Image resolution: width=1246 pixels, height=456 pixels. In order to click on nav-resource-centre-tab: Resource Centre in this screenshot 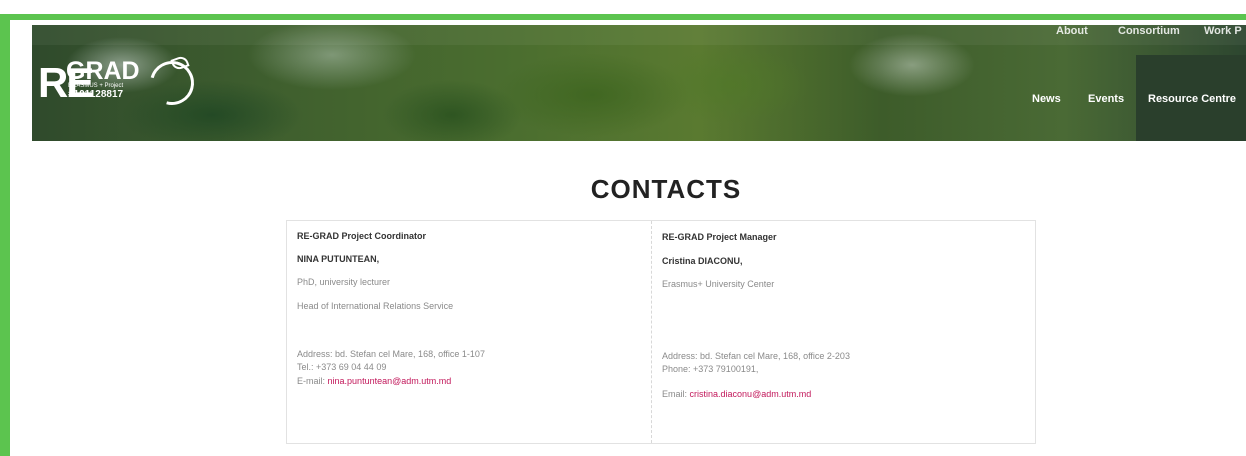, I will do `click(1191, 98)`.